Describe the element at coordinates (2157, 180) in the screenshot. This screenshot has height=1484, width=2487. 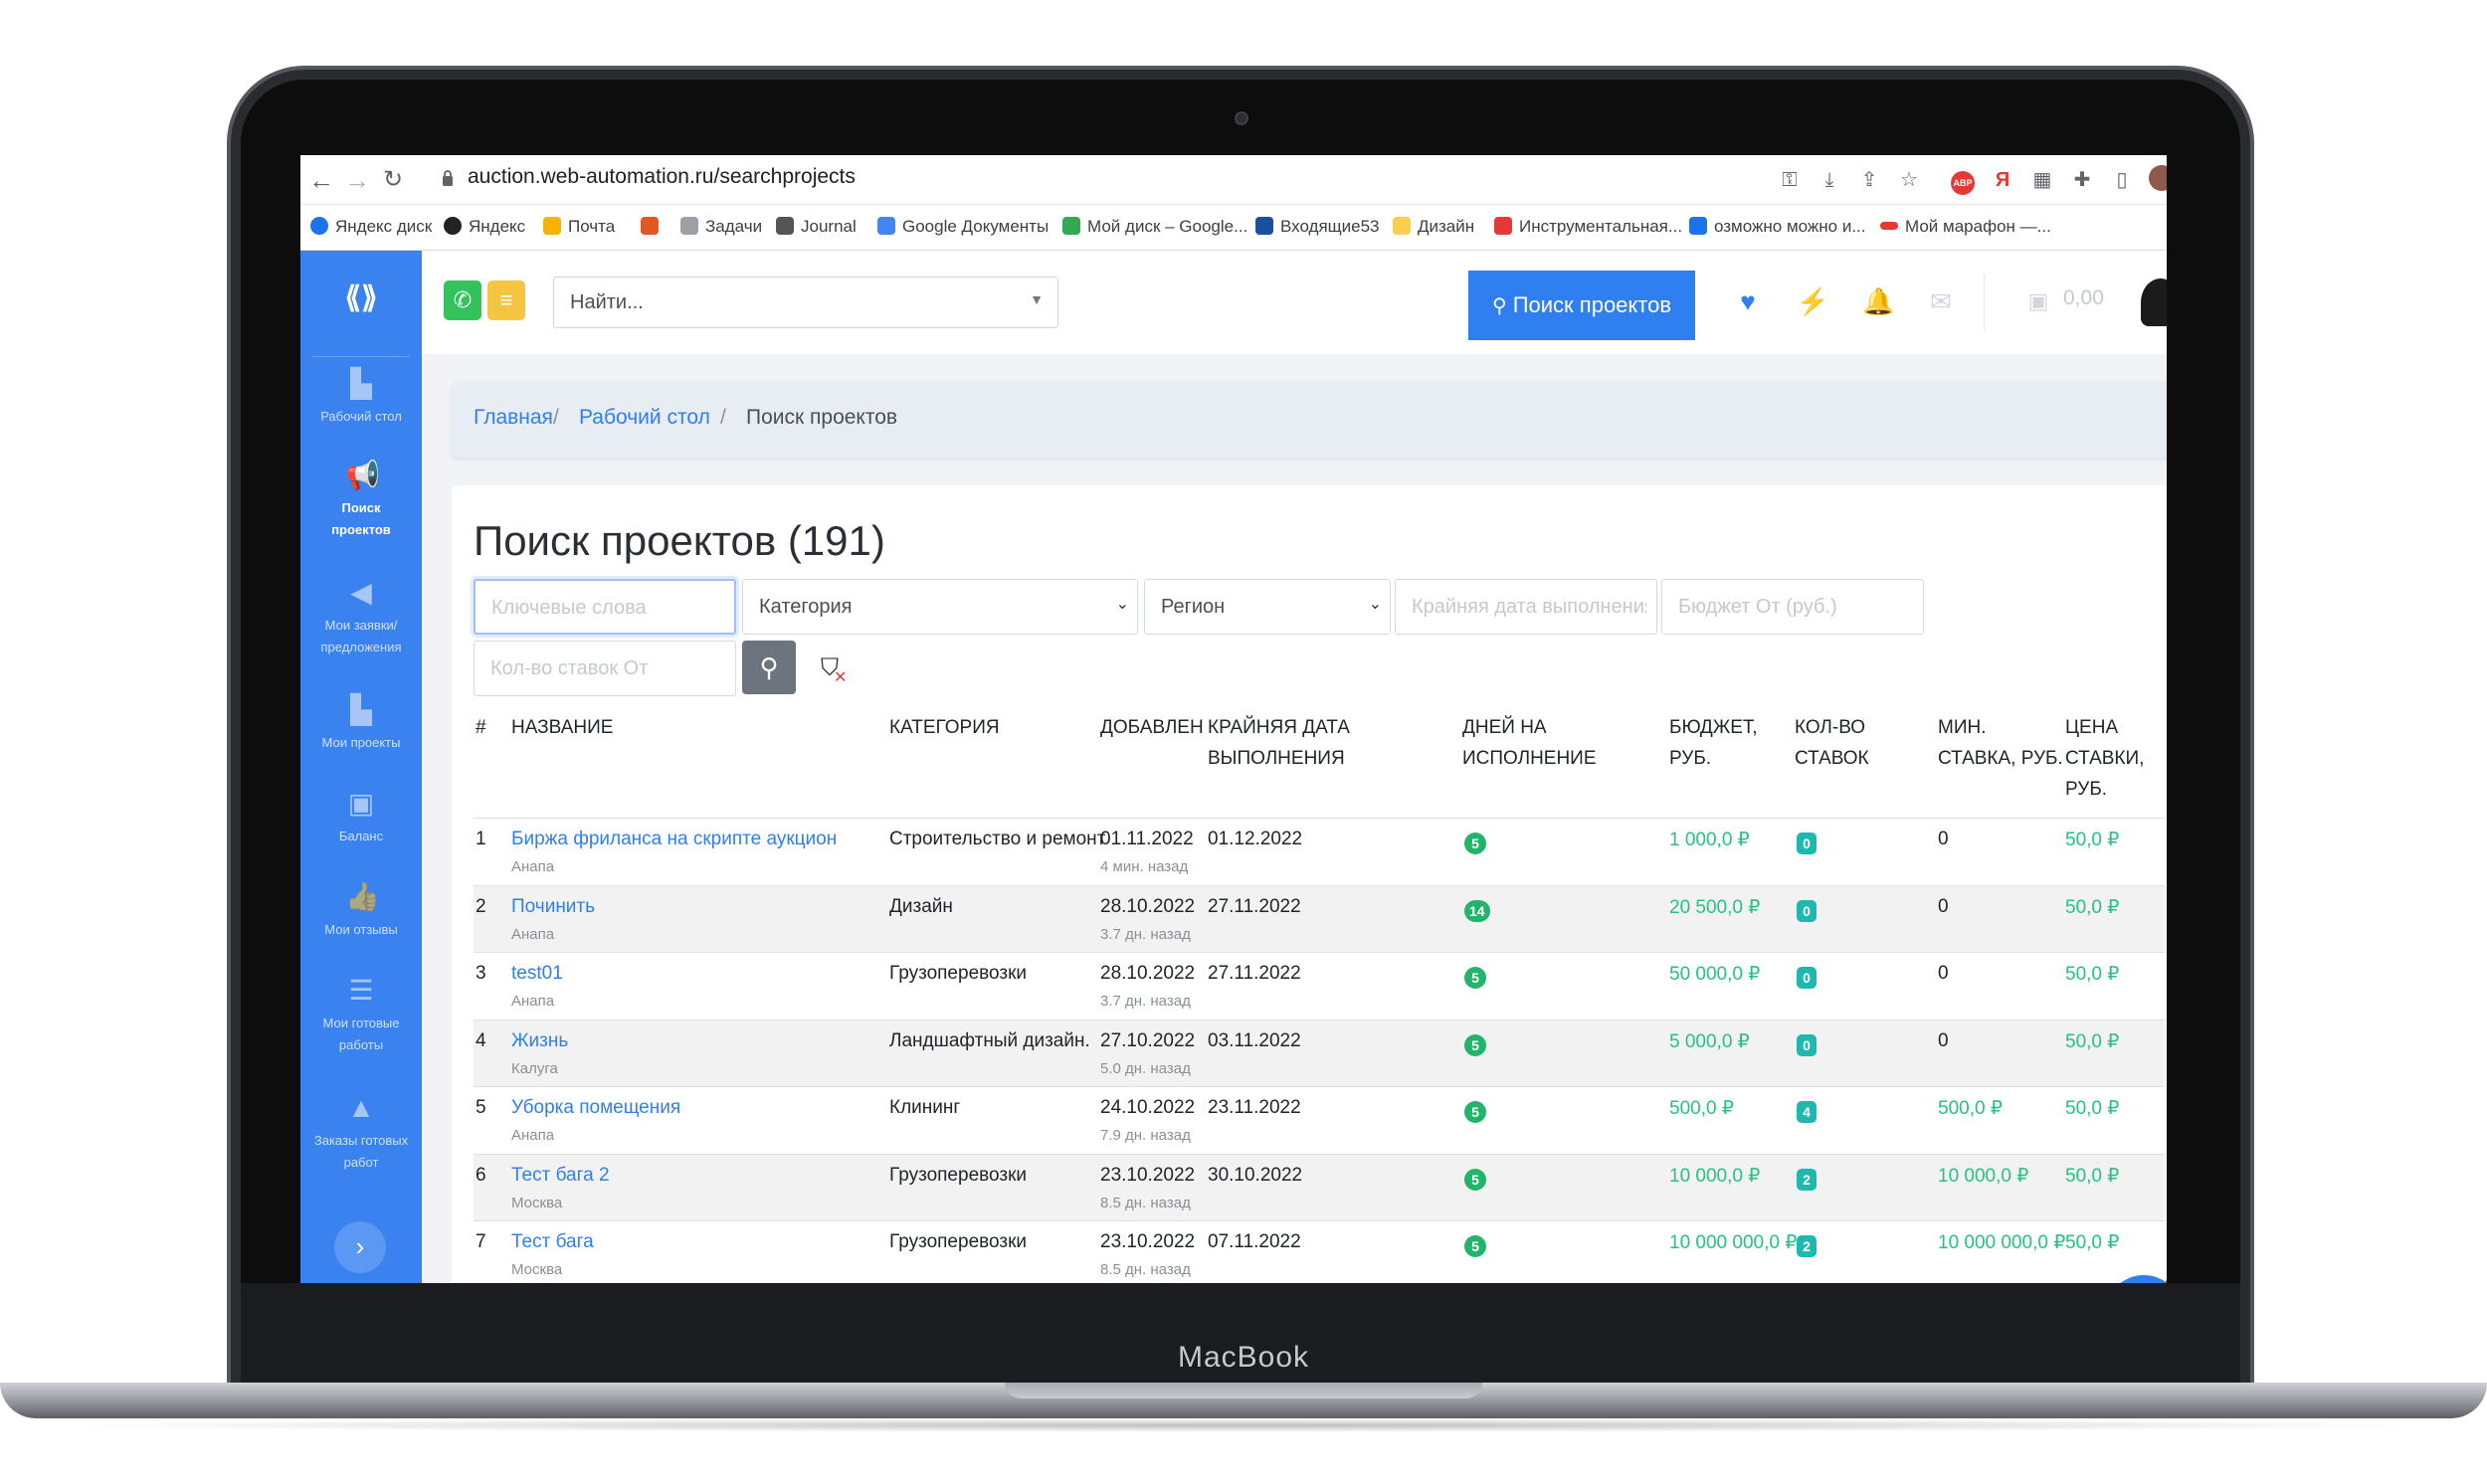
I see `profile-icon` at that location.